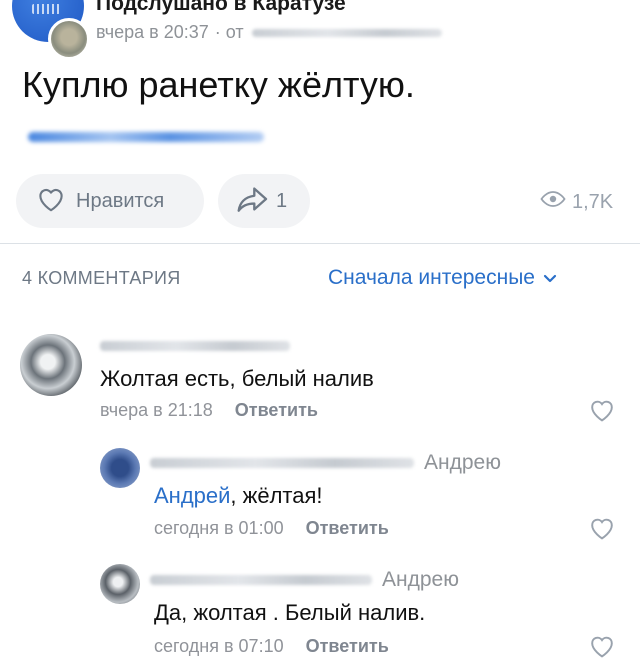  What do you see at coordinates (346, 32) in the screenshot?
I see `redacted-author` at bounding box center [346, 32].